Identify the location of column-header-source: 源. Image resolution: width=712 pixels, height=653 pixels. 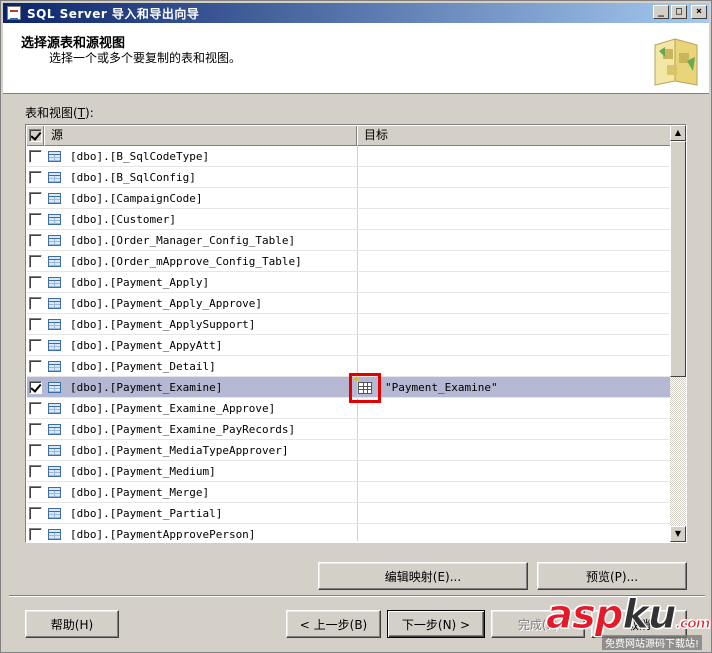
(200, 136).